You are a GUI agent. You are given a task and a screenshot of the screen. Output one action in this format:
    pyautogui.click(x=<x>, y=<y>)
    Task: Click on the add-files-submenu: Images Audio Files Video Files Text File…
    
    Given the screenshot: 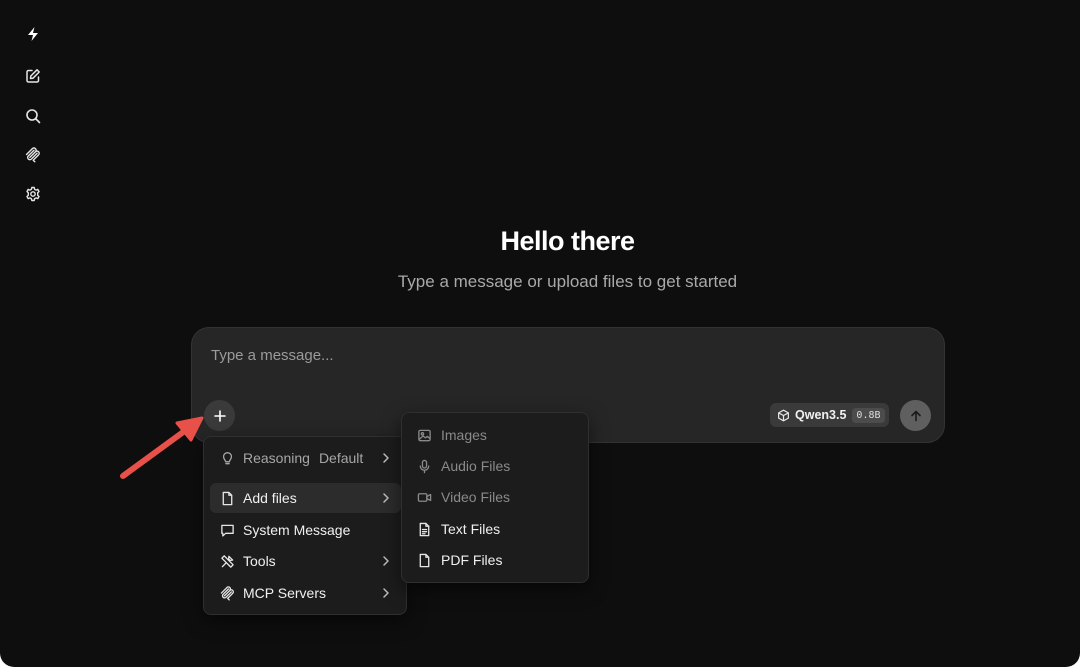 What is the action you would take?
    pyautogui.click(x=495, y=497)
    